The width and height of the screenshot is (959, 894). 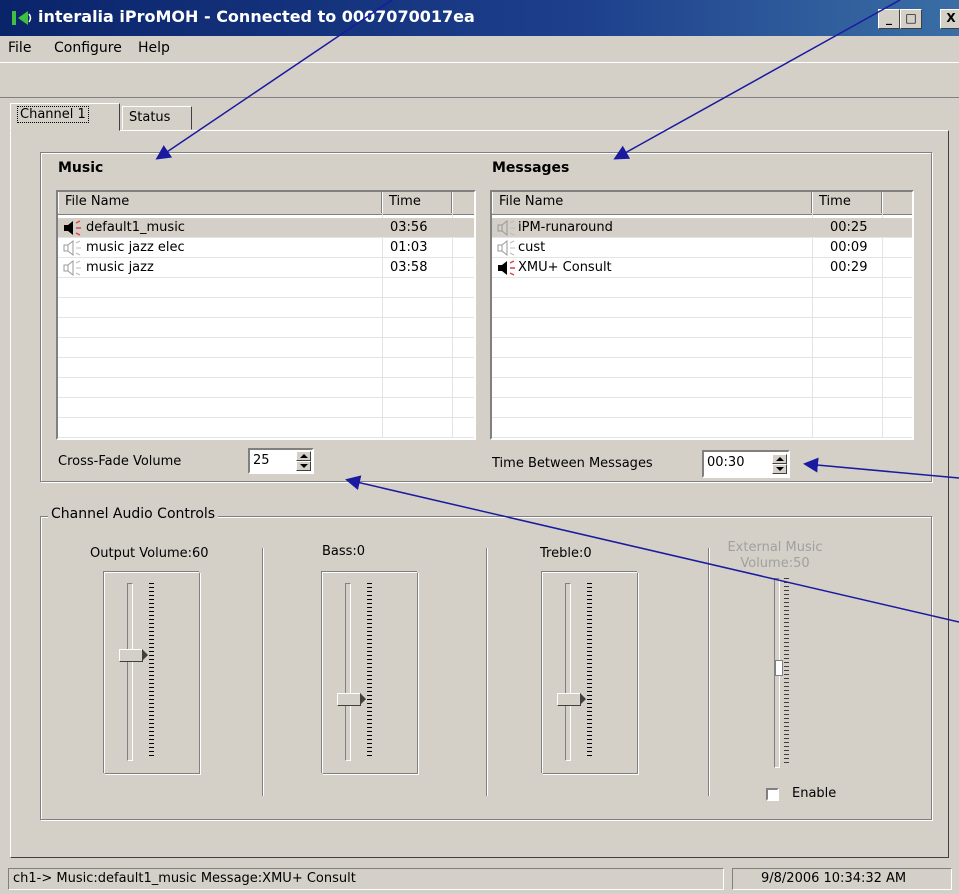 What do you see at coordinates (889, 19) in the screenshot?
I see `minimize-button: _` at bounding box center [889, 19].